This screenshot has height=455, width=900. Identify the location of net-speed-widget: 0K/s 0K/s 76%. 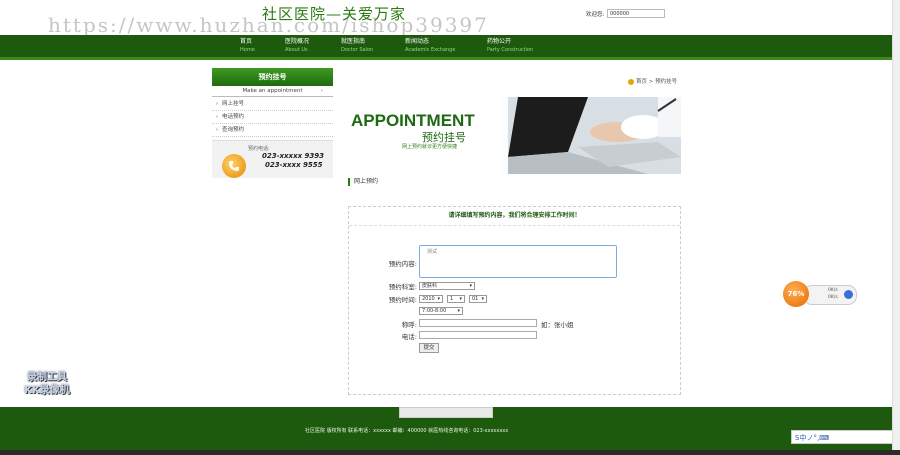
(821, 294).